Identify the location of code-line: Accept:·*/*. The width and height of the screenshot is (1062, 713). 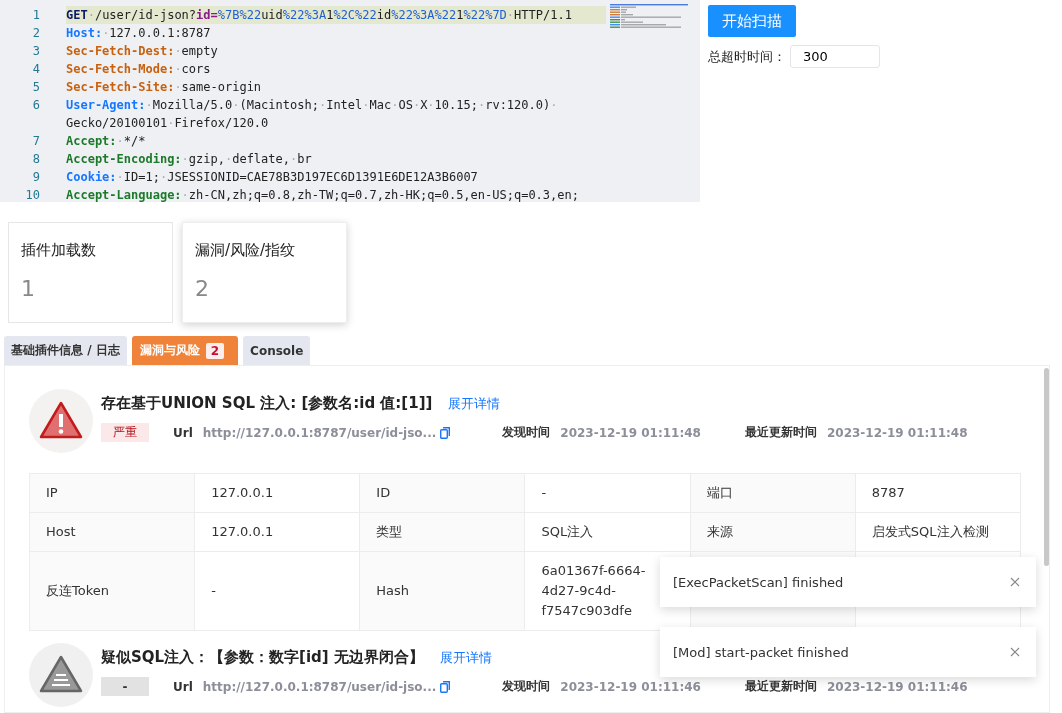
(106, 141).